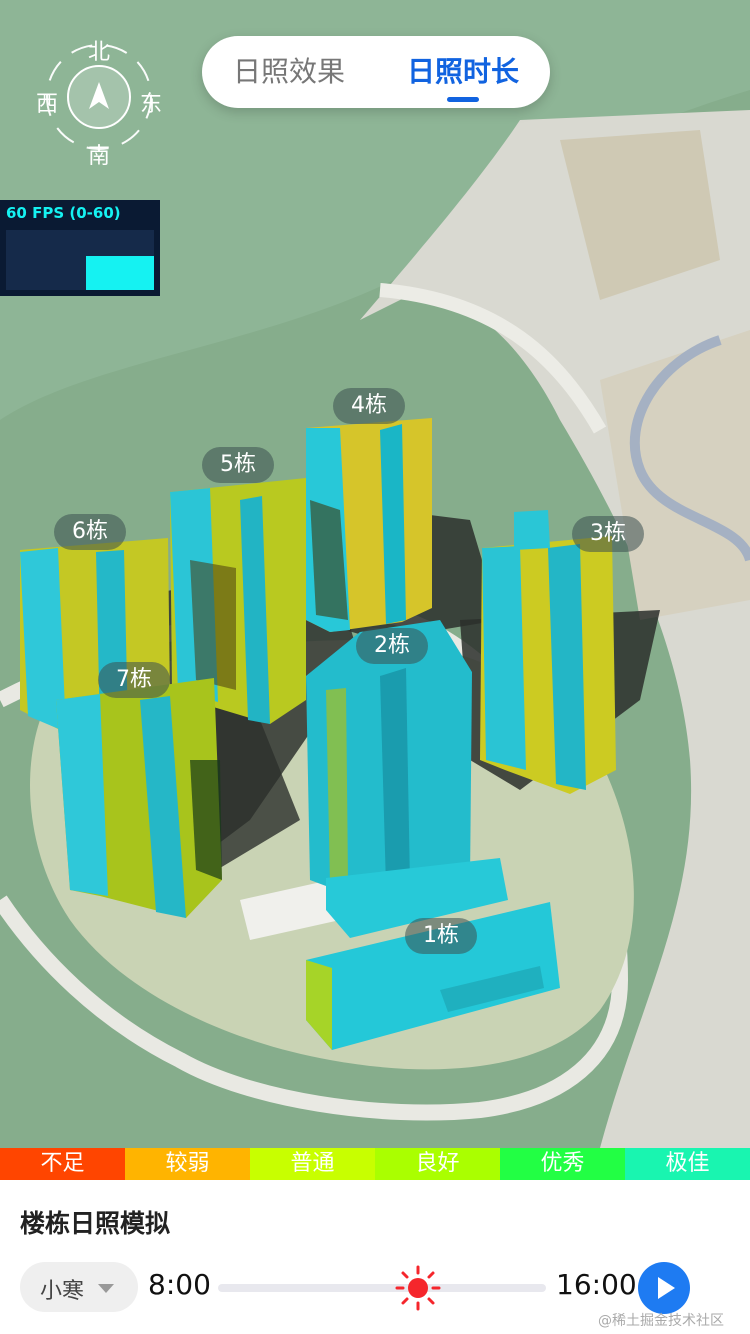 Image resolution: width=750 pixels, height=1334 pixels. What do you see at coordinates (95, 1223) in the screenshot?
I see `panel-title: 楼栋日照模拟` at bounding box center [95, 1223].